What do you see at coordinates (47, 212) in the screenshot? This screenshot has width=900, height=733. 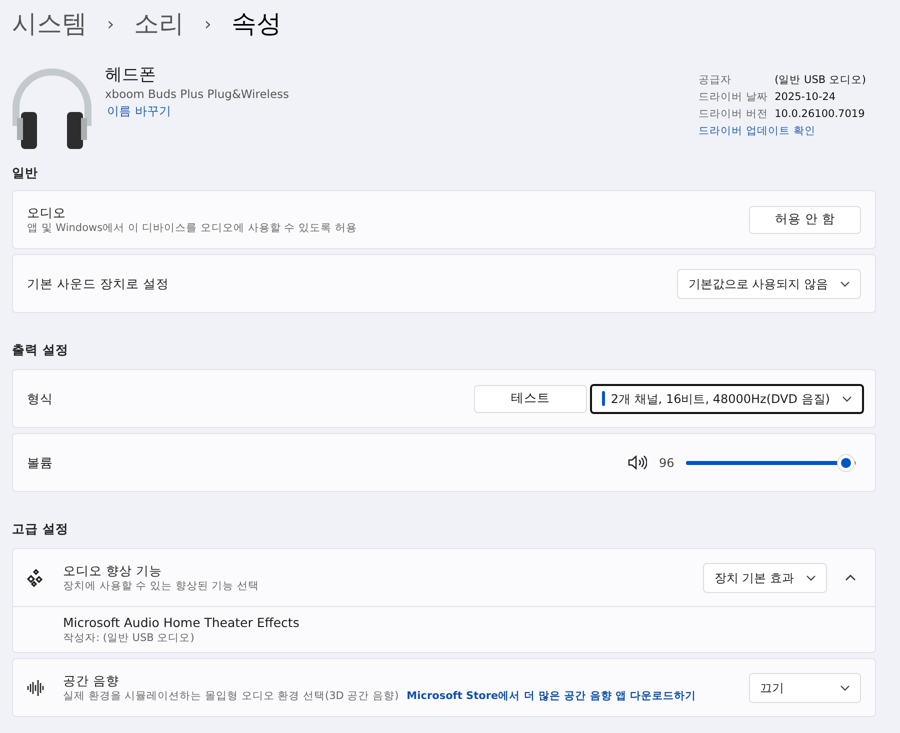 I see `setting-title: 오디오` at bounding box center [47, 212].